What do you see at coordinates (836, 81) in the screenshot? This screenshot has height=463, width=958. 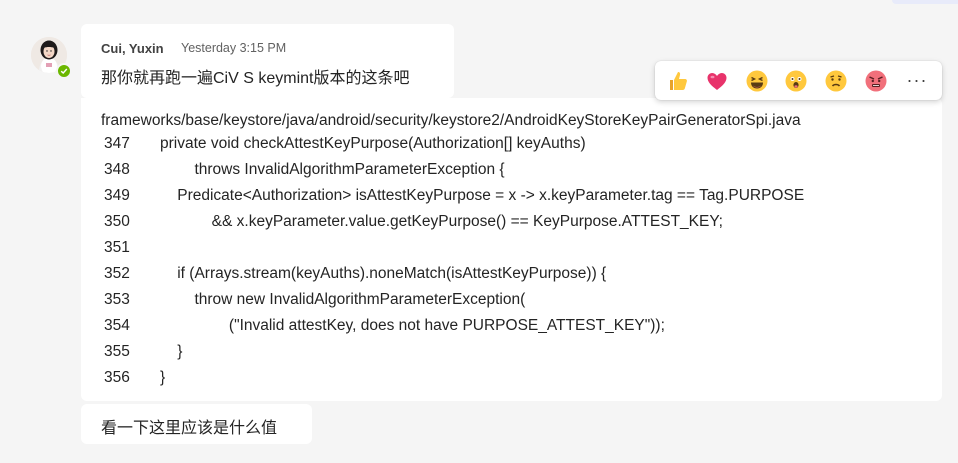 I see `sad-icon` at bounding box center [836, 81].